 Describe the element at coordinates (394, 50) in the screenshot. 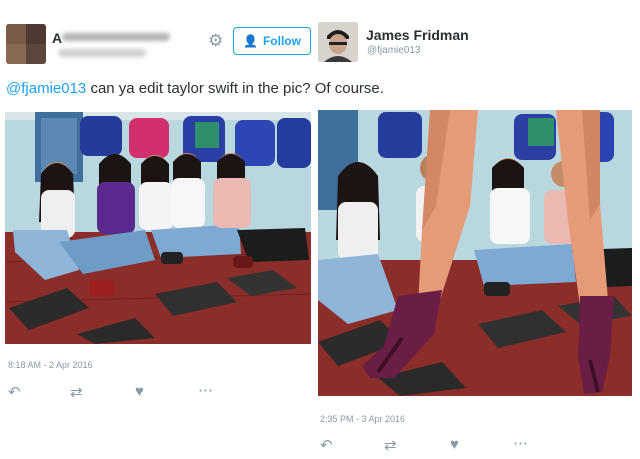

I see `right-author-handle: @fjamie013` at that location.